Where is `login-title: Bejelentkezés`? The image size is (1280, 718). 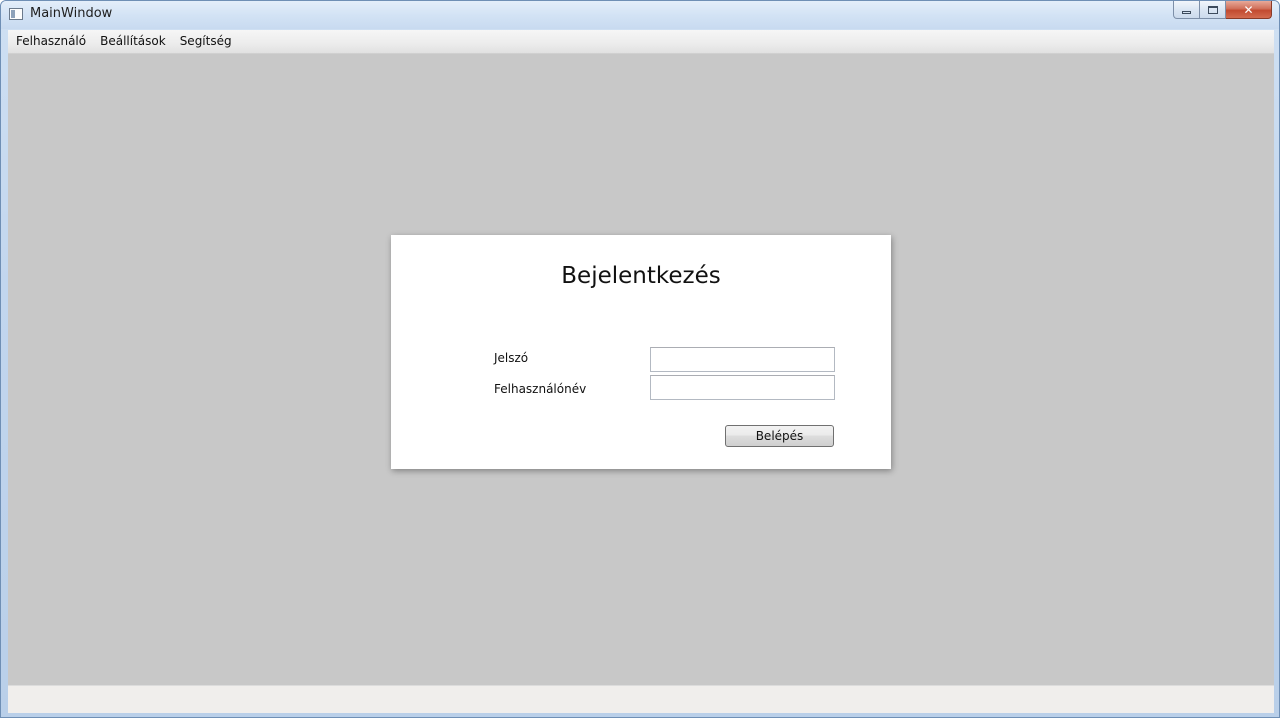 login-title: Bejelentkezés is located at coordinates (641, 276).